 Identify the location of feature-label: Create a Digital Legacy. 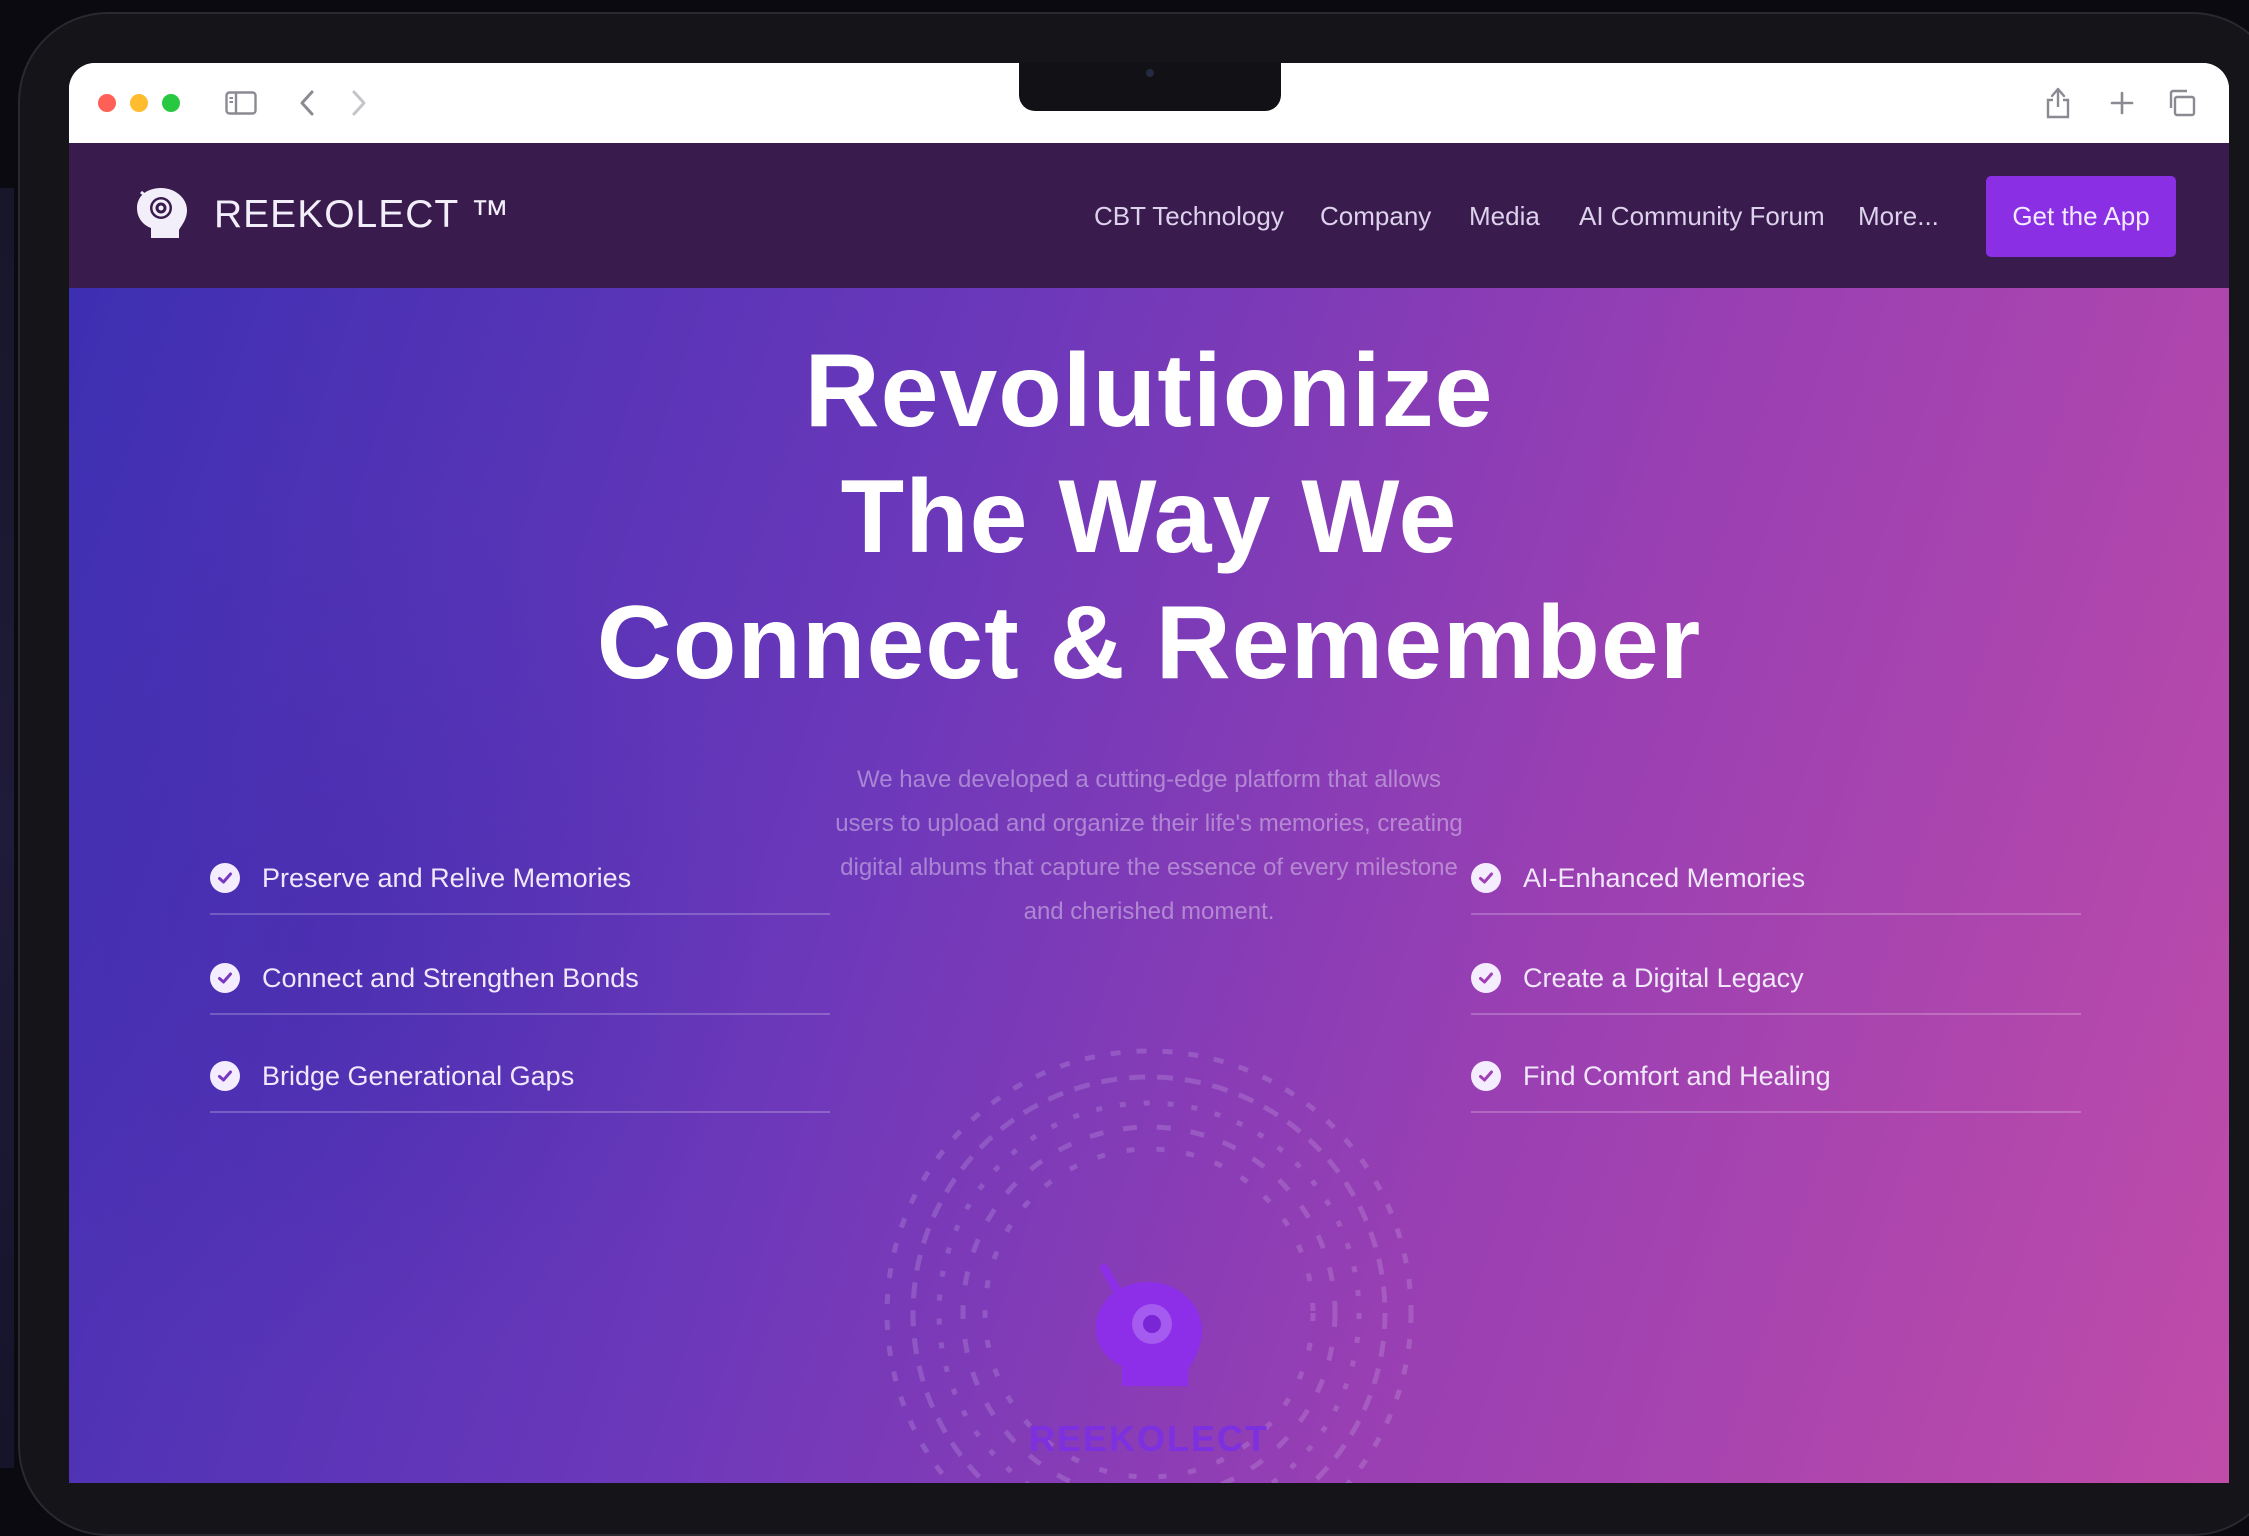
(1663, 977).